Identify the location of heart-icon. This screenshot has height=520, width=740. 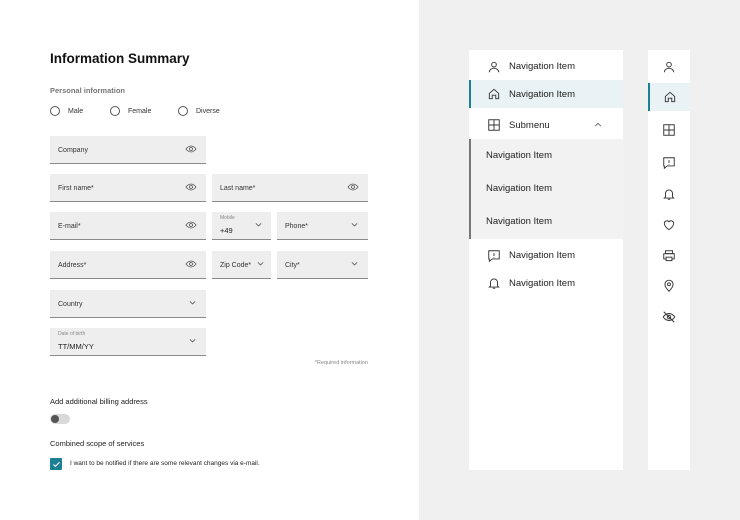
(669, 225).